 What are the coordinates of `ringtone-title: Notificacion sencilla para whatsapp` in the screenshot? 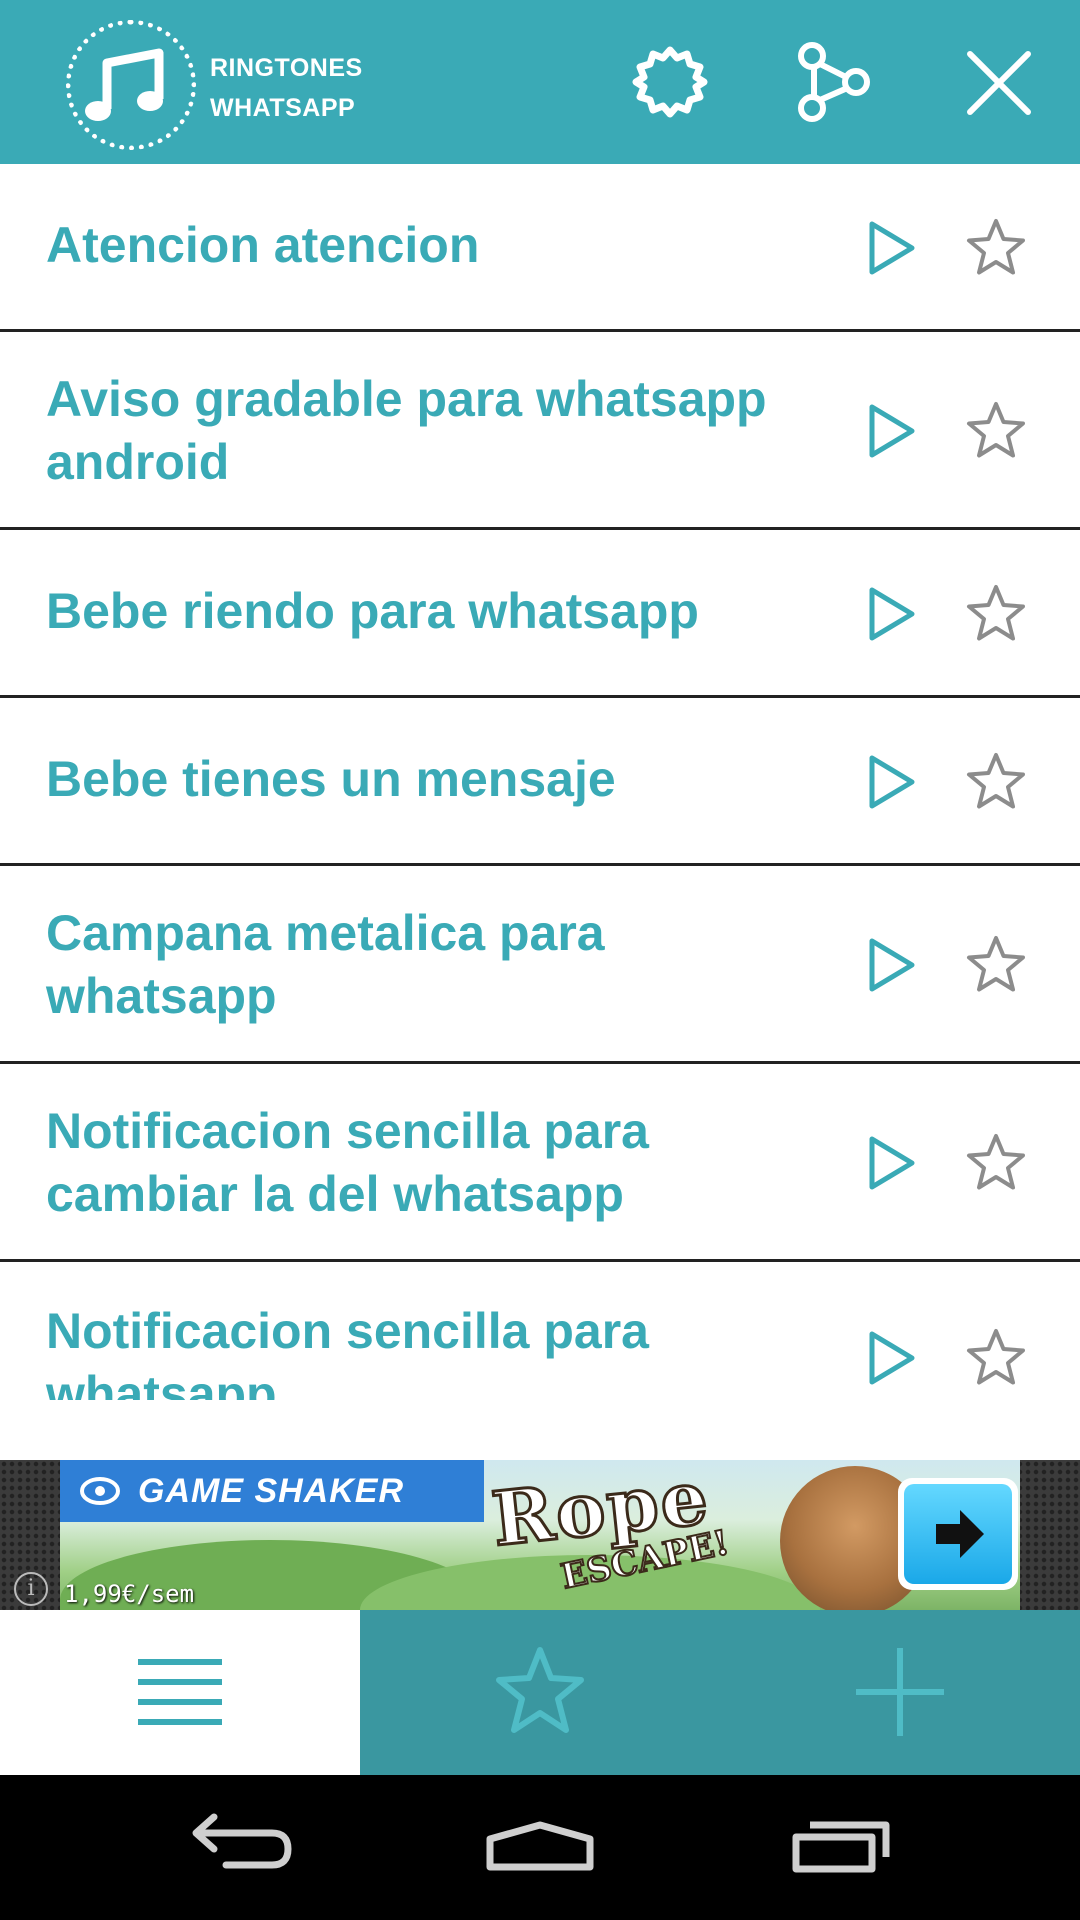 It's located at (347, 1351).